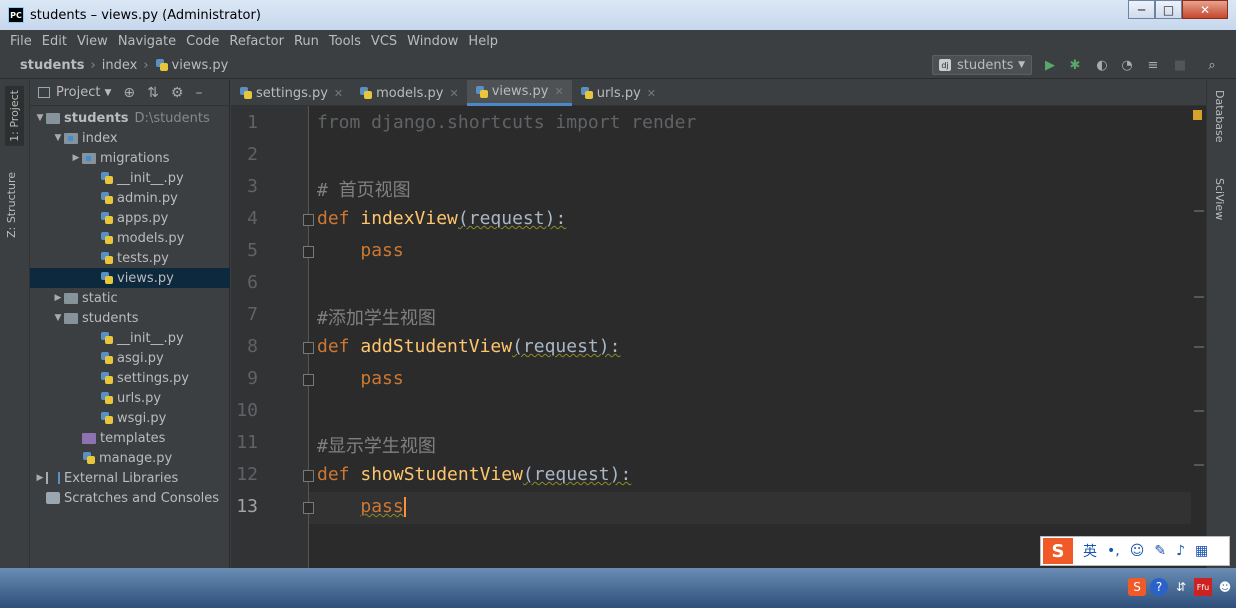  Describe the element at coordinates (1181, 587) in the screenshot. I see `network-tray-icon: ⇵` at that location.